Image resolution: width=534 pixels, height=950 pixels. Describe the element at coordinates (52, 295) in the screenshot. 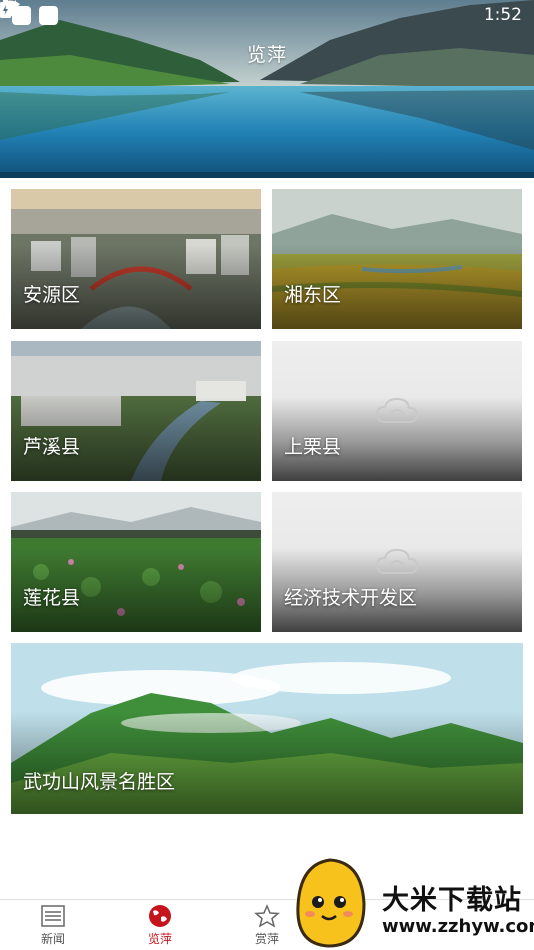

I see `region-label: 安源区` at that location.